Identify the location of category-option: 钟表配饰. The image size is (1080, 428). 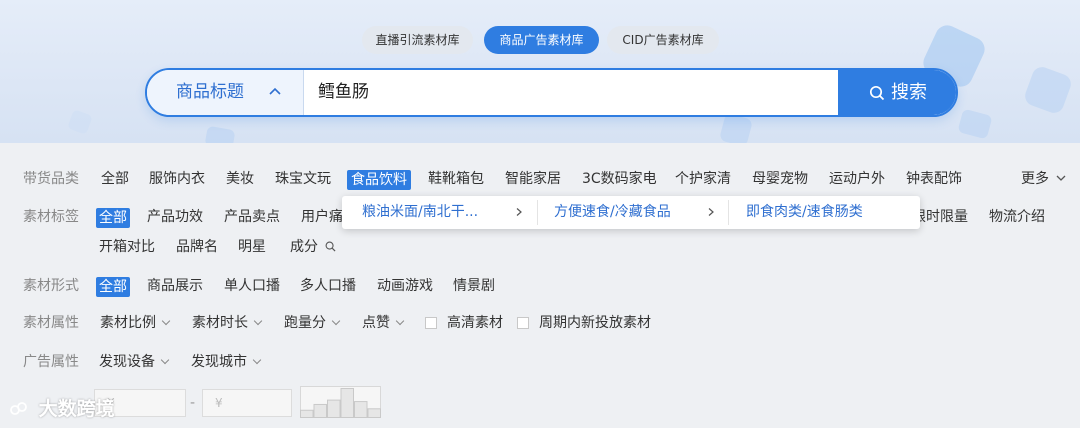
(934, 179).